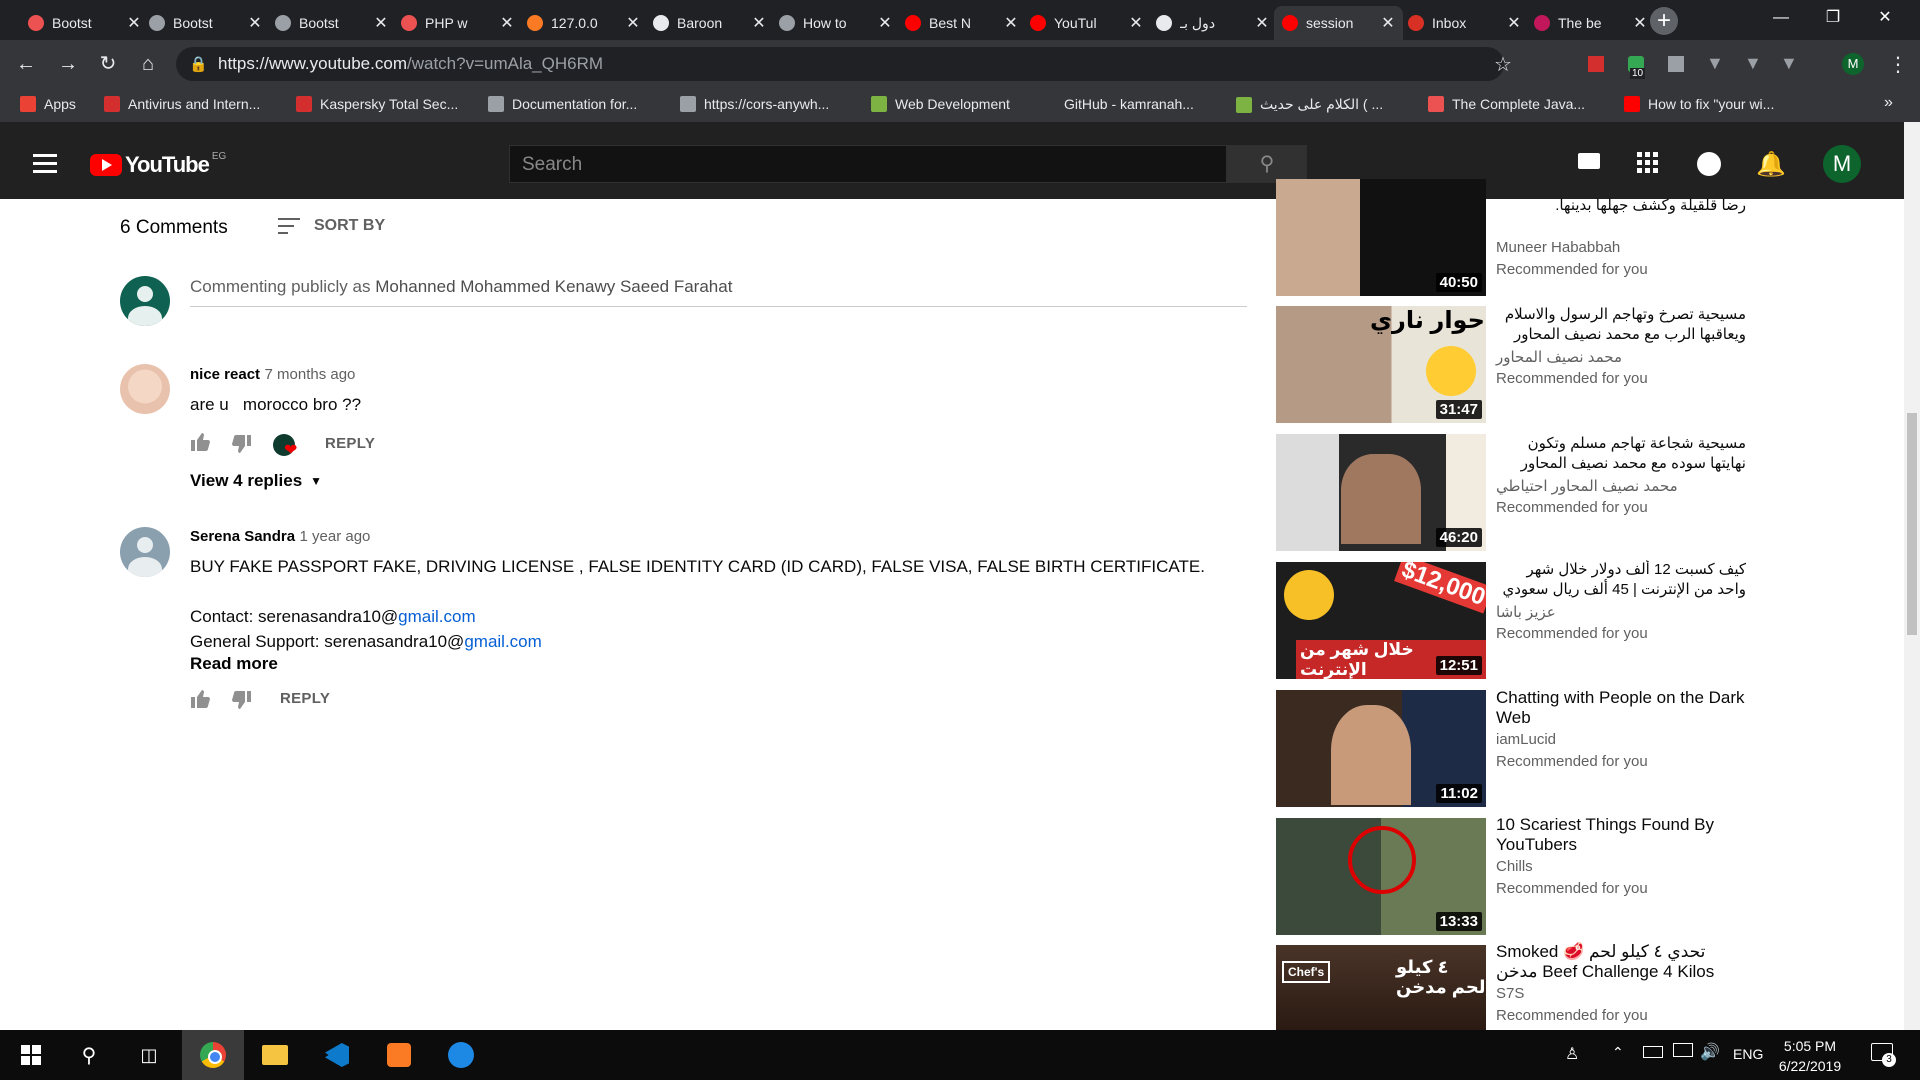  I want to click on video-channel: عزيز باشا, so click(1526, 612).